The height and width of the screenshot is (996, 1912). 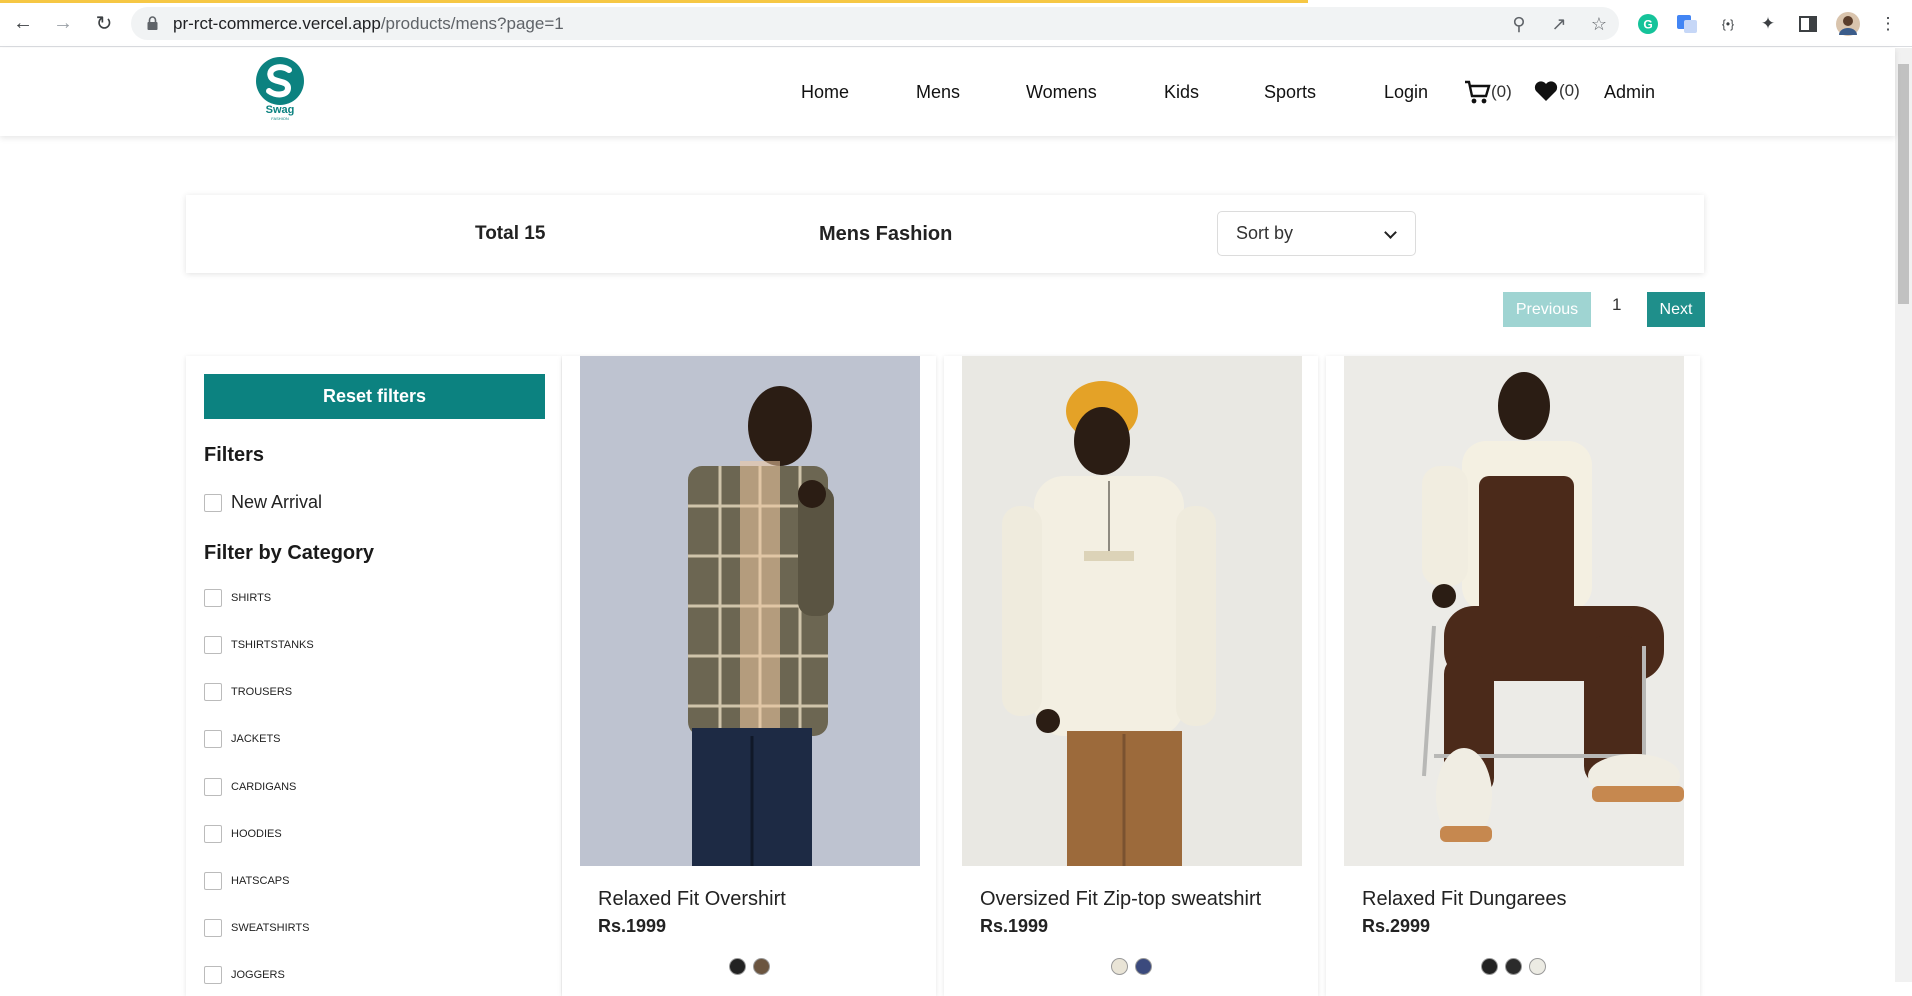 I want to click on category-label: HOODIES, so click(x=256, y=834).